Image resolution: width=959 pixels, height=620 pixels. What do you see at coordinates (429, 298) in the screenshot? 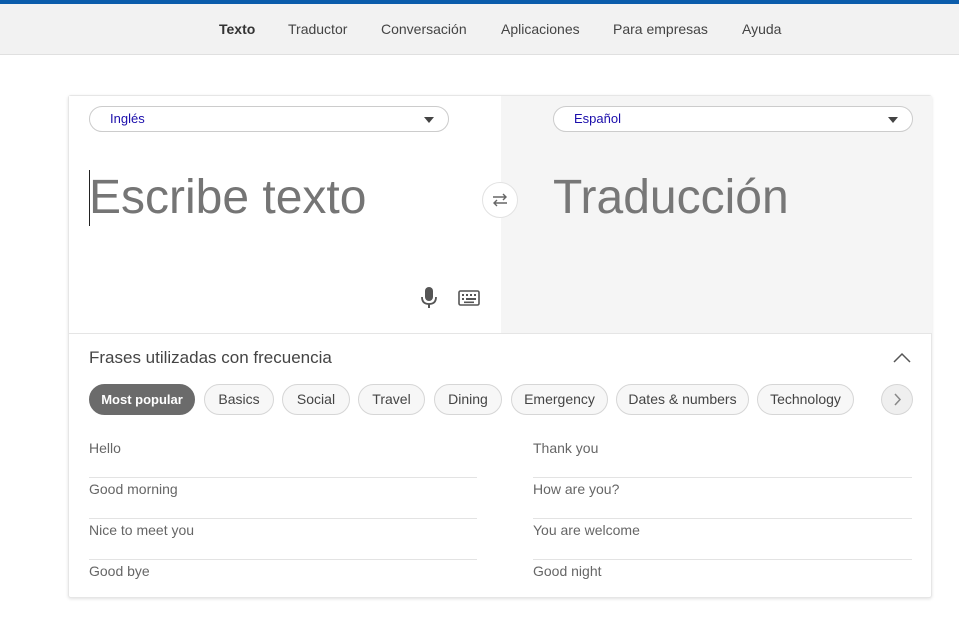
I see `microphone-icon` at bounding box center [429, 298].